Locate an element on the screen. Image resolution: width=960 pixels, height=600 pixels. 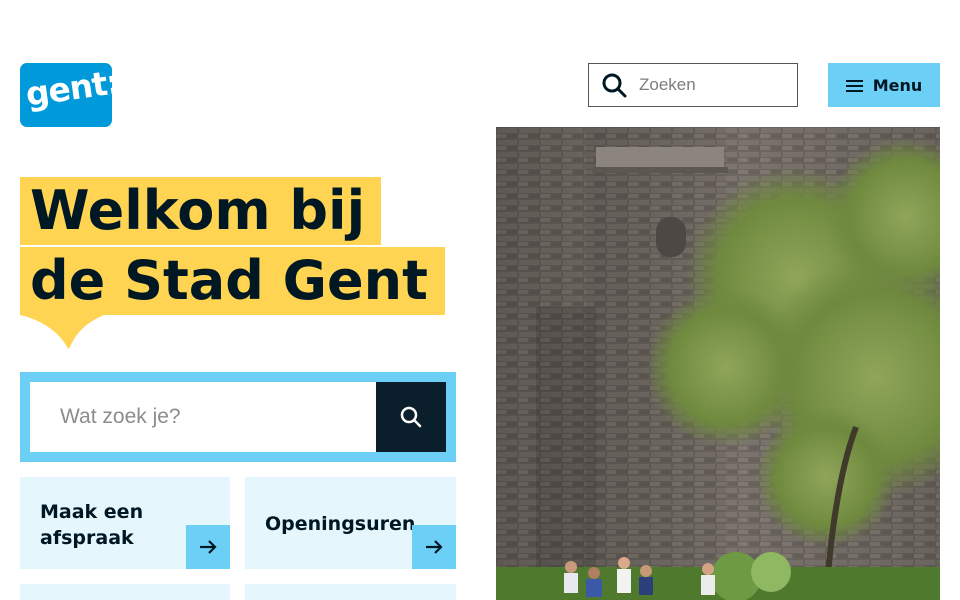
header-search-input is located at coordinates (714, 85).